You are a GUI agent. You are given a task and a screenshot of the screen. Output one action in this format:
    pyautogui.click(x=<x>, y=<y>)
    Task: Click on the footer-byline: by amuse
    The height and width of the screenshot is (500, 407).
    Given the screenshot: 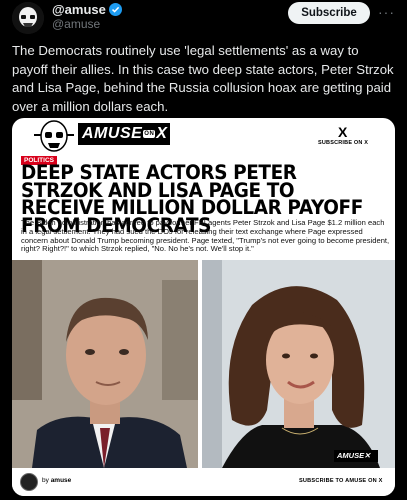 What is the action you would take?
    pyautogui.click(x=56, y=480)
    